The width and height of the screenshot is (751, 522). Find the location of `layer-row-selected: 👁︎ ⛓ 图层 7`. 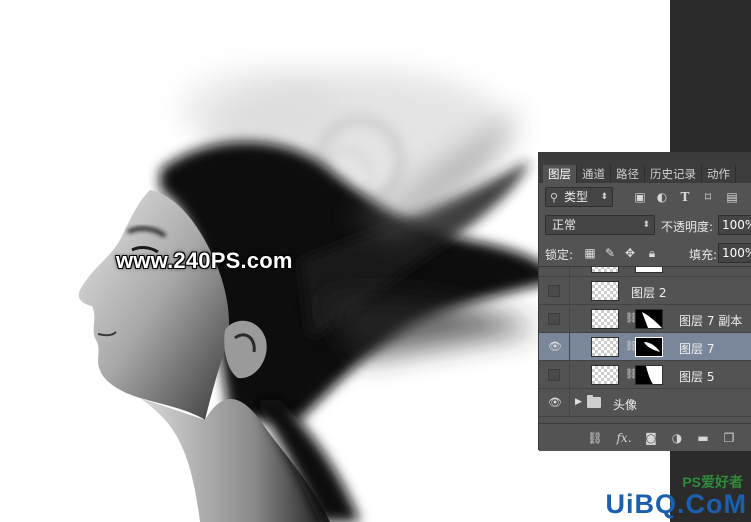

layer-row-selected: 👁︎ ⛓ 图层 7 is located at coordinates (645, 347).